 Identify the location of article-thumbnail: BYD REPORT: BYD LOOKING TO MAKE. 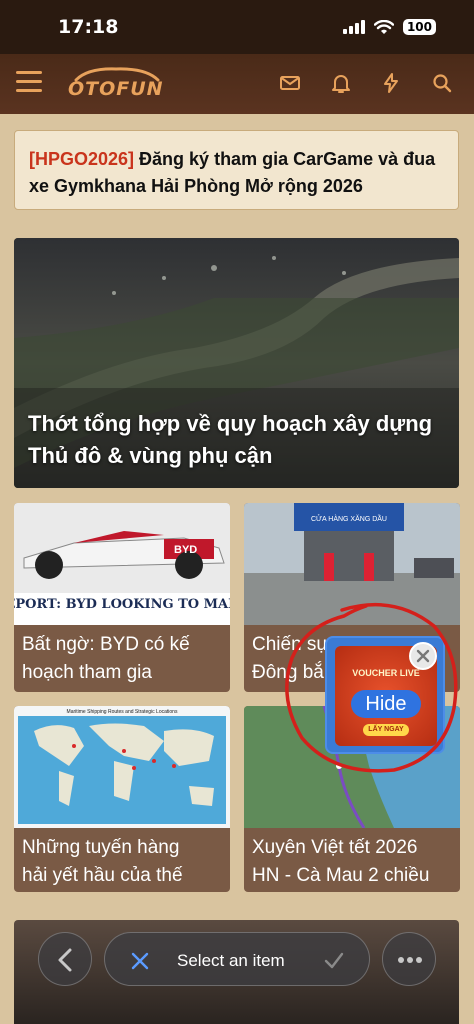
(122, 564).